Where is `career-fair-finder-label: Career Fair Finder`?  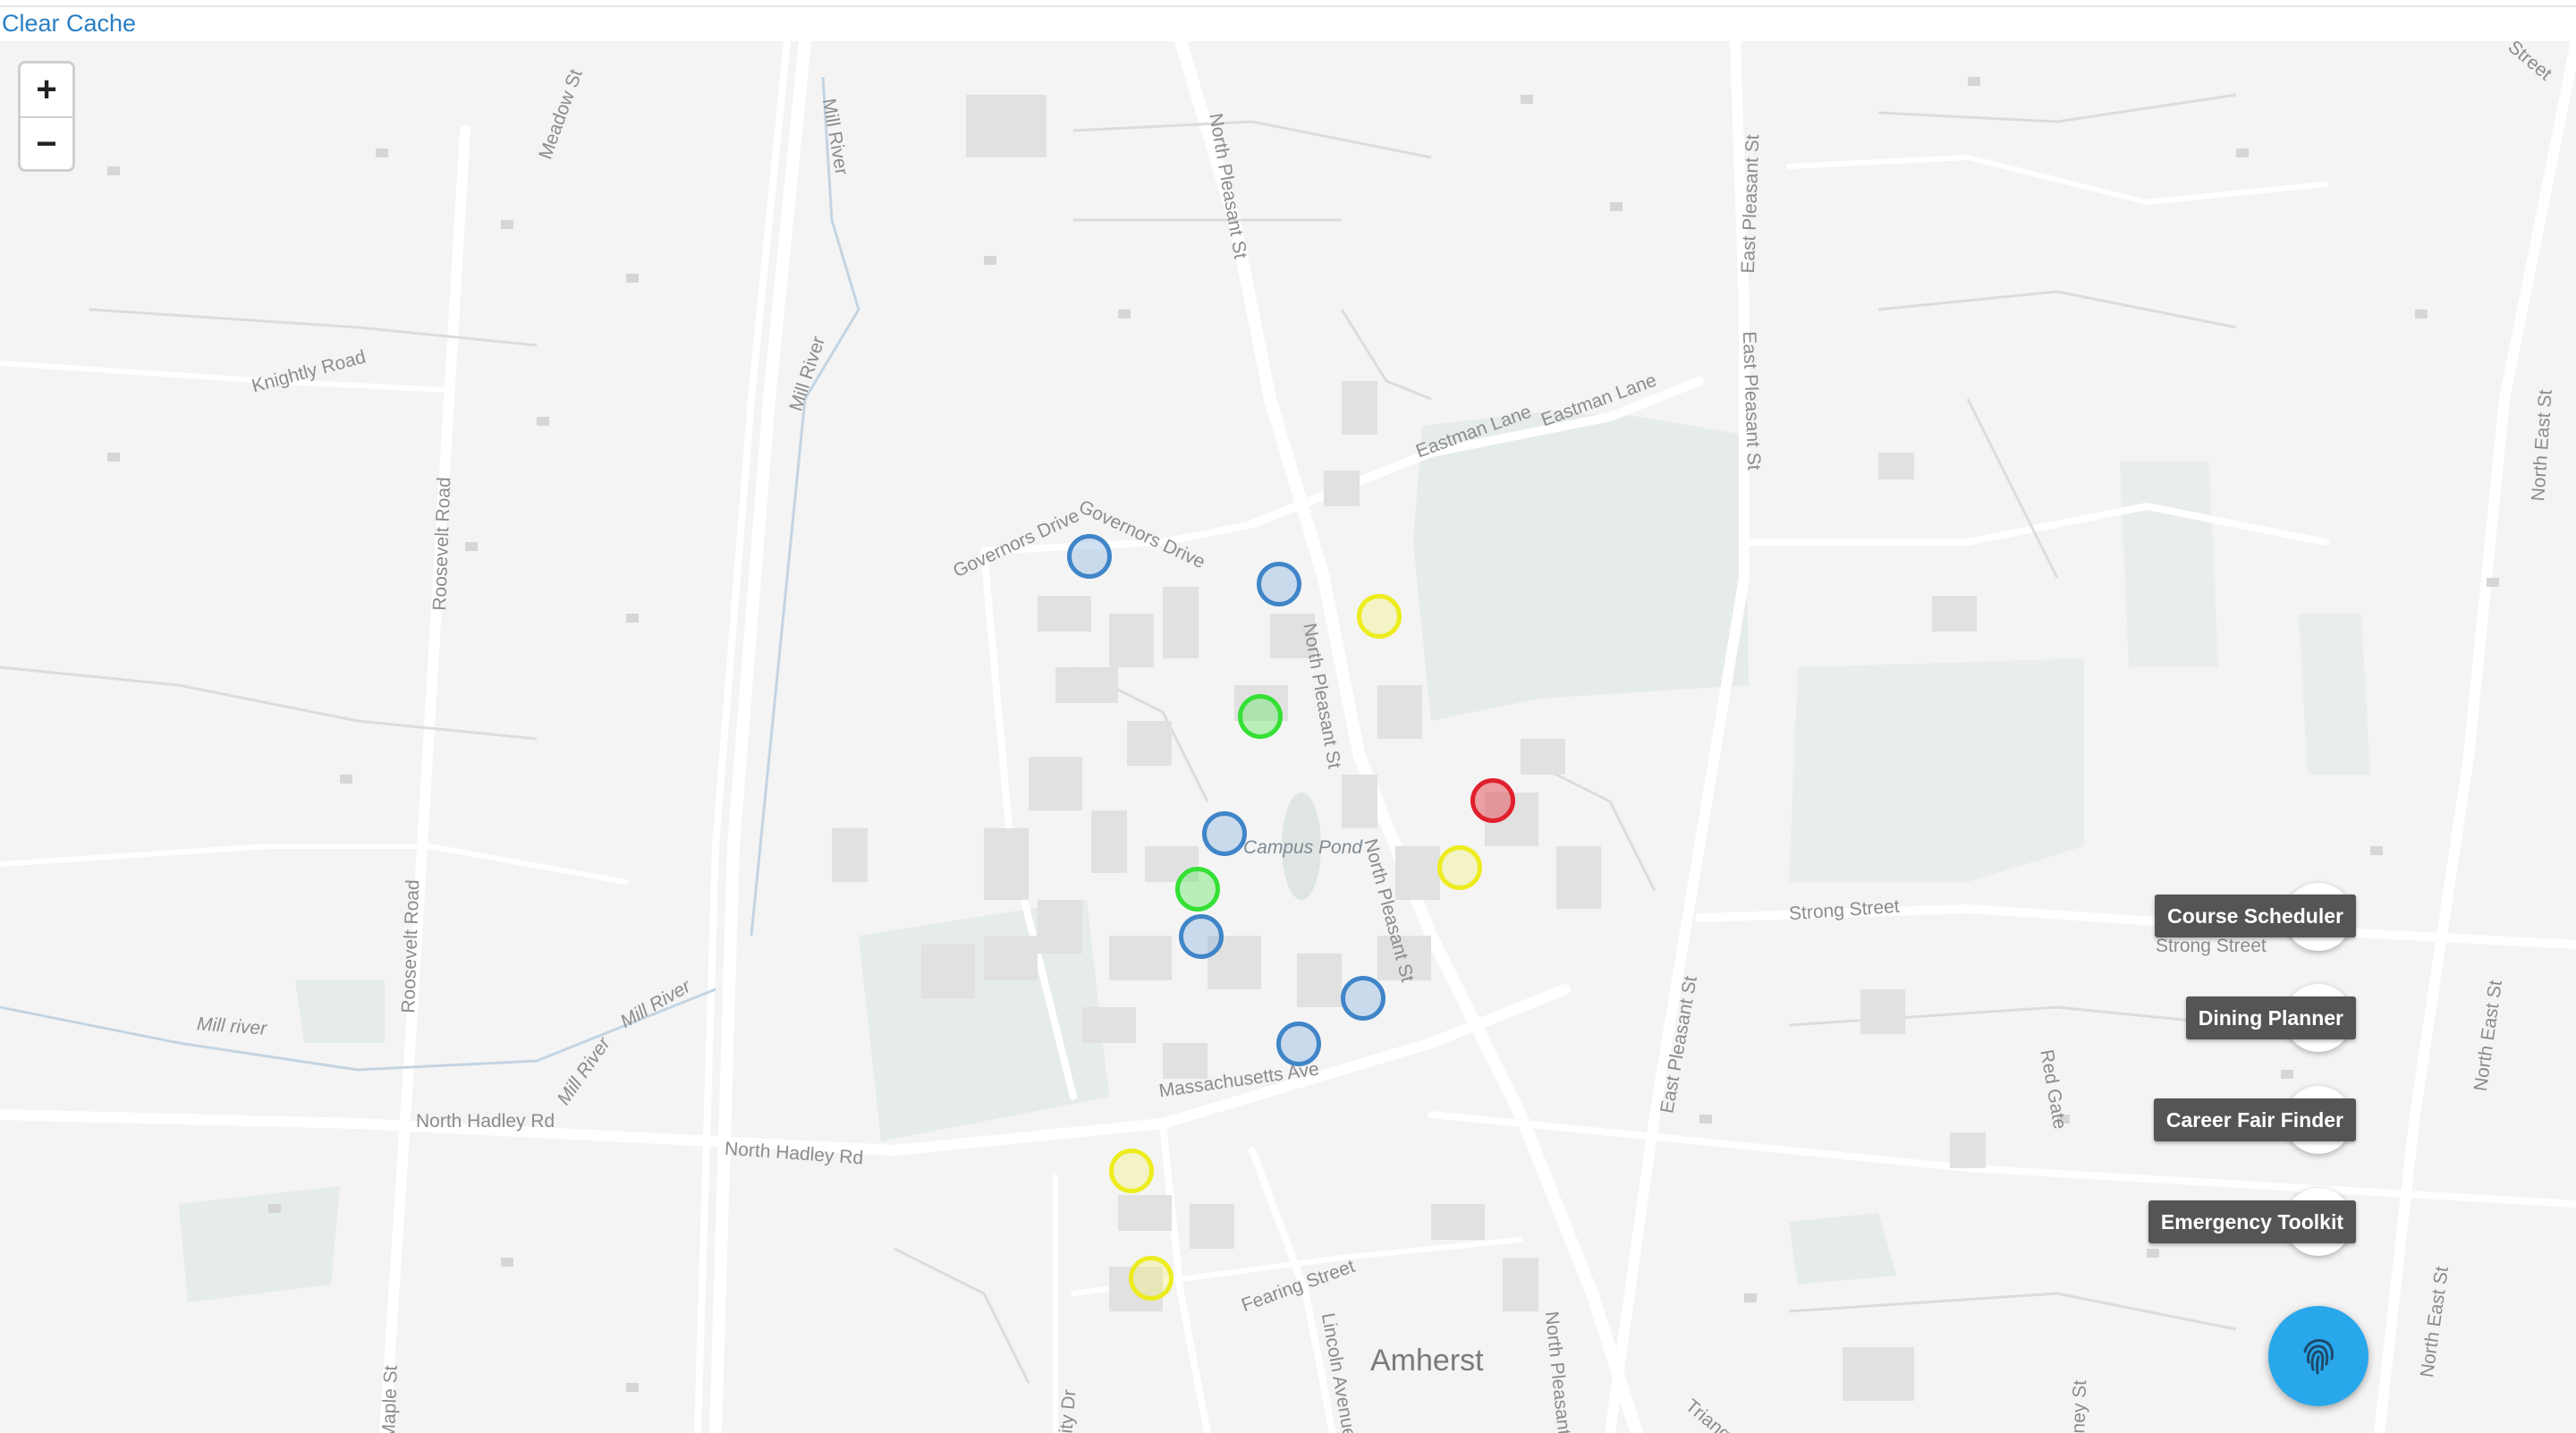
career-fair-finder-label: Career Fair Finder is located at coordinates (2254, 1119).